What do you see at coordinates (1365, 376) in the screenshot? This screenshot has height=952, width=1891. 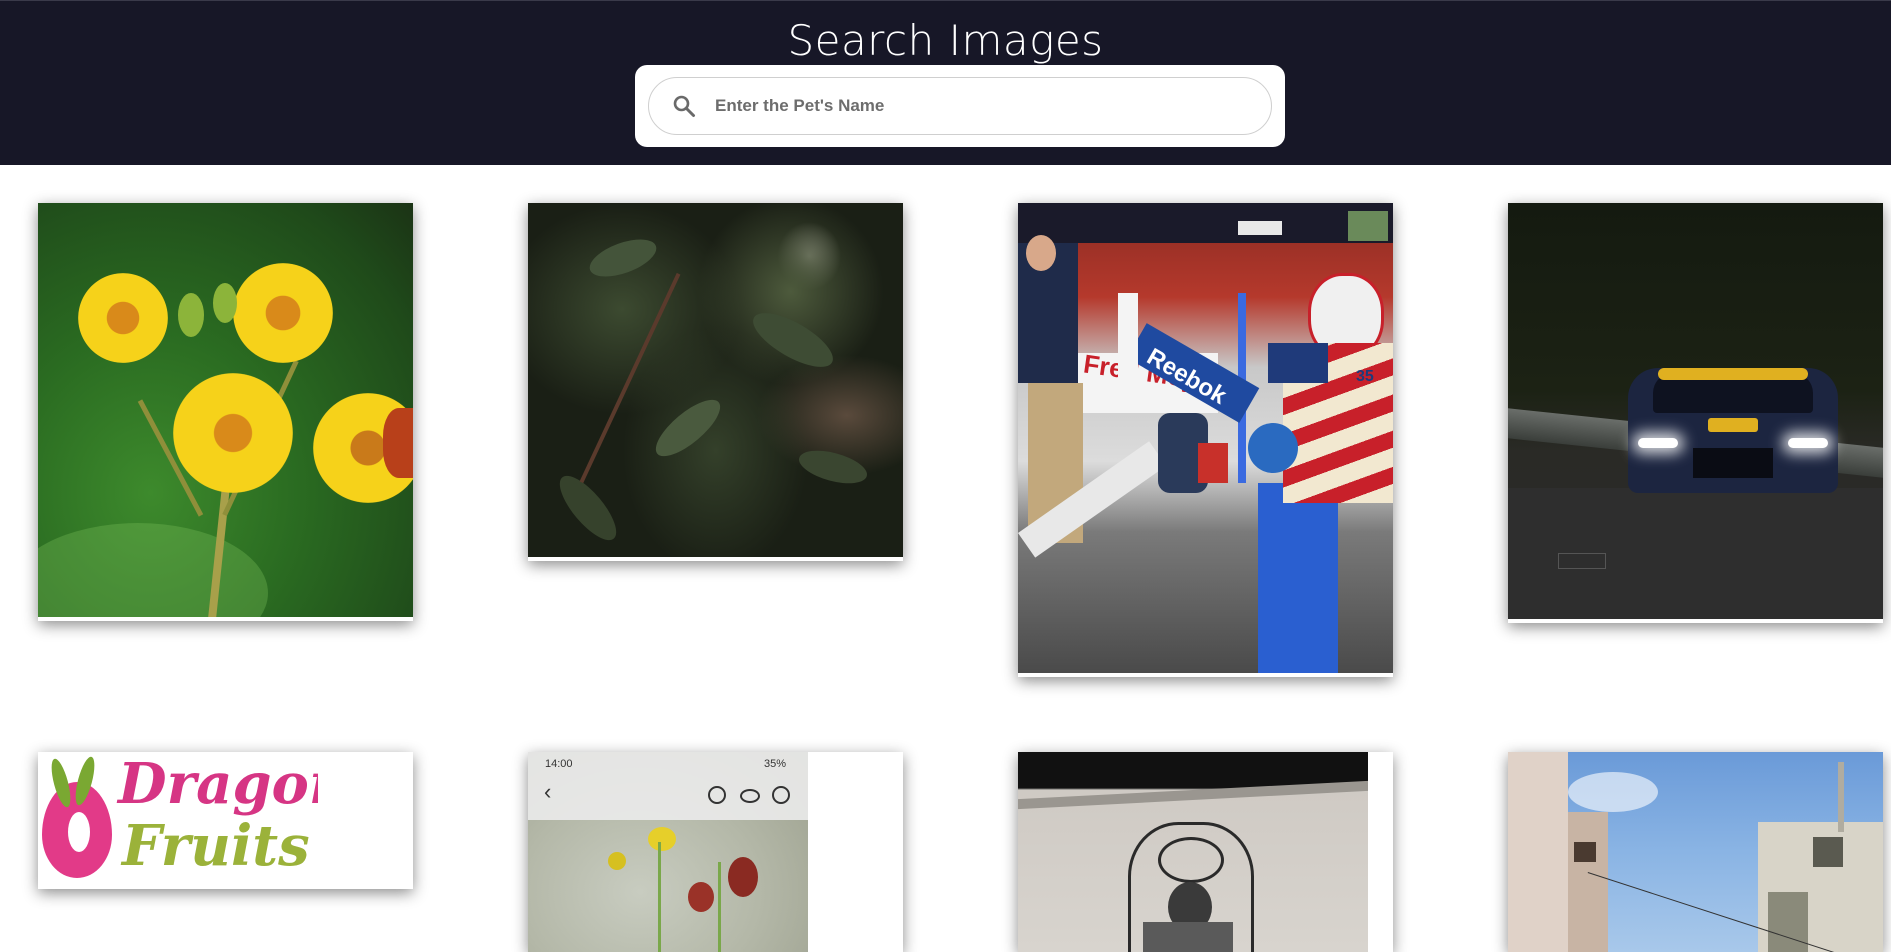 I see `jersey-number: 35` at bounding box center [1365, 376].